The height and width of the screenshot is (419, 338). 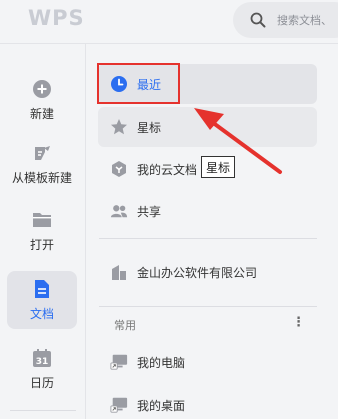 What do you see at coordinates (41, 383) in the screenshot?
I see `rail-item-label: 日历` at bounding box center [41, 383].